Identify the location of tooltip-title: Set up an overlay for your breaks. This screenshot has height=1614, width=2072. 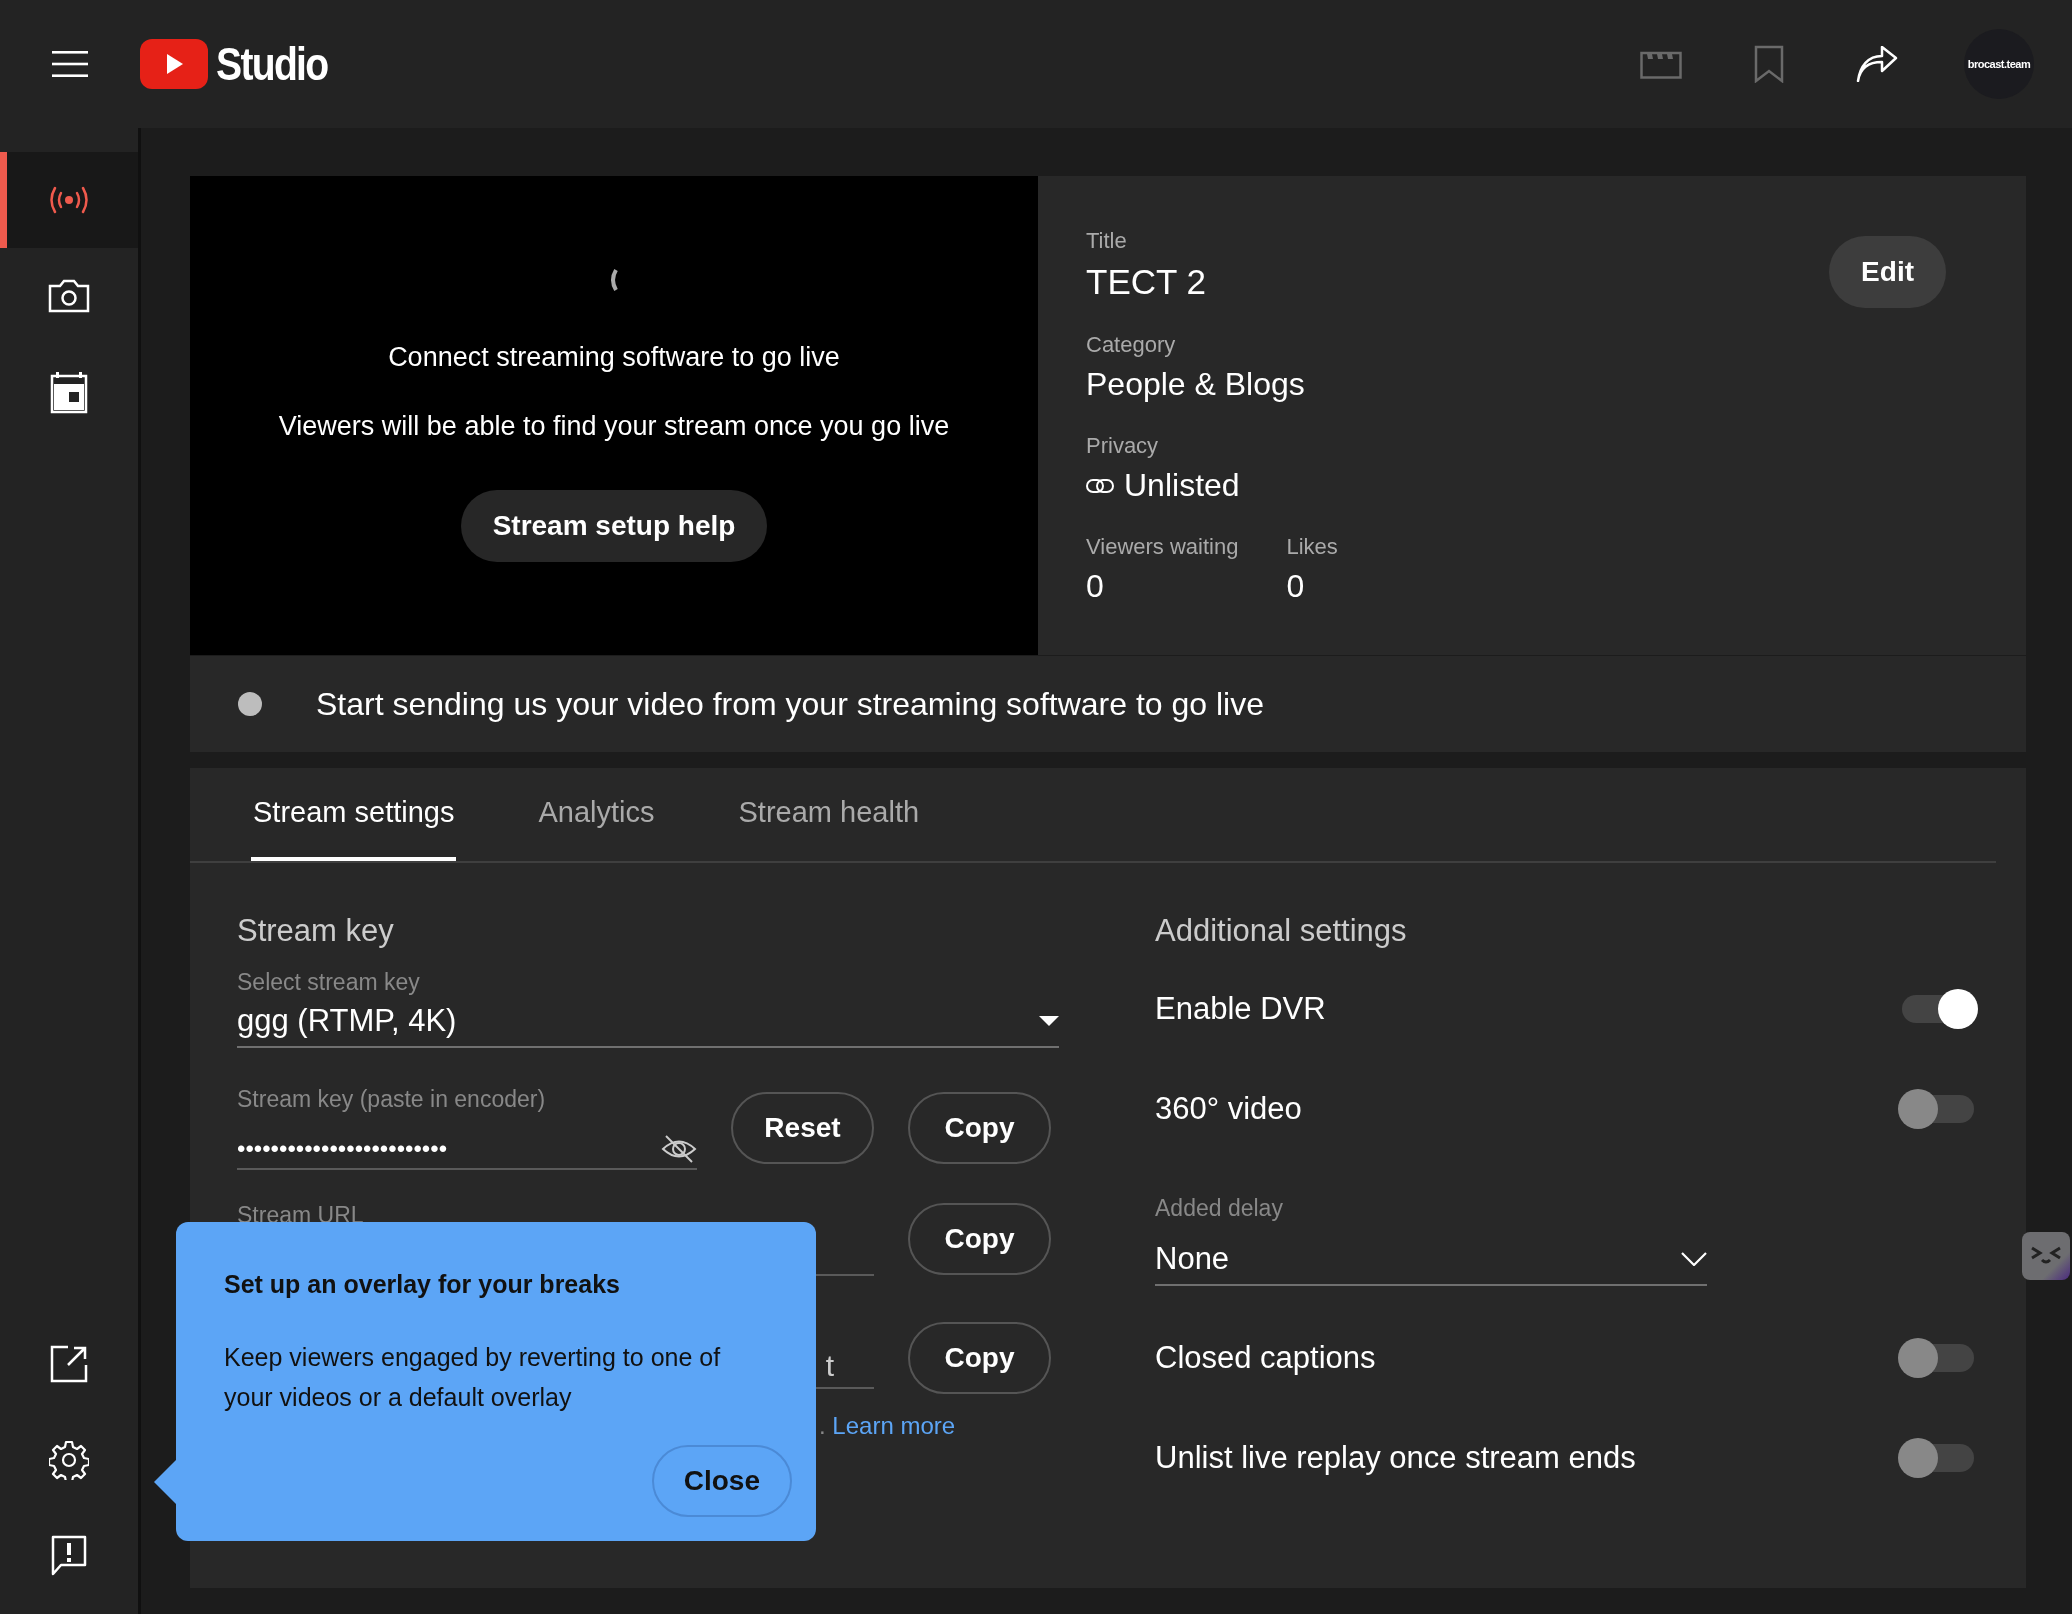
(422, 1284).